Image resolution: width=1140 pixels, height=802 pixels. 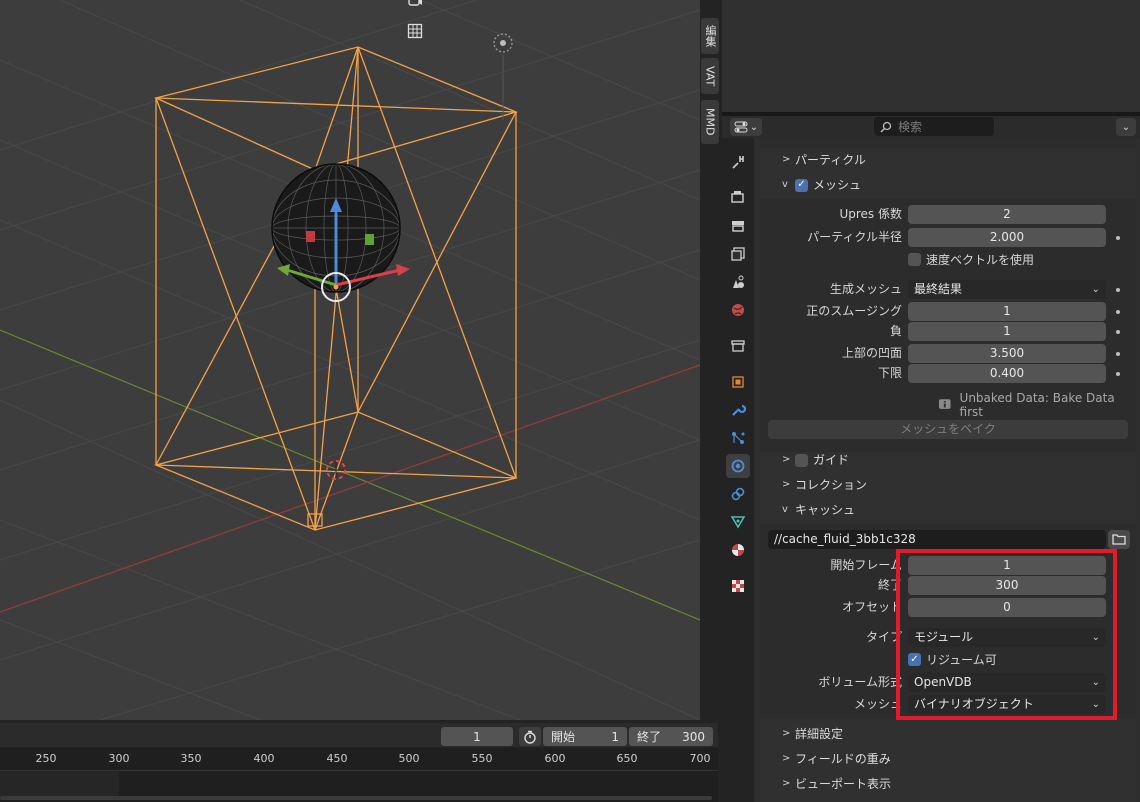 What do you see at coordinates (264, 758) in the screenshot?
I see `ruler-tick-label: 400` at bounding box center [264, 758].